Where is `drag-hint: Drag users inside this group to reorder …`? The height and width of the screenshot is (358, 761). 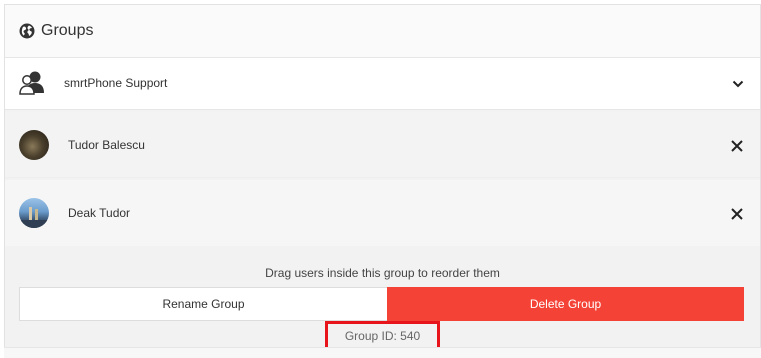
drag-hint: Drag users inside this group to reorder … is located at coordinates (382, 273).